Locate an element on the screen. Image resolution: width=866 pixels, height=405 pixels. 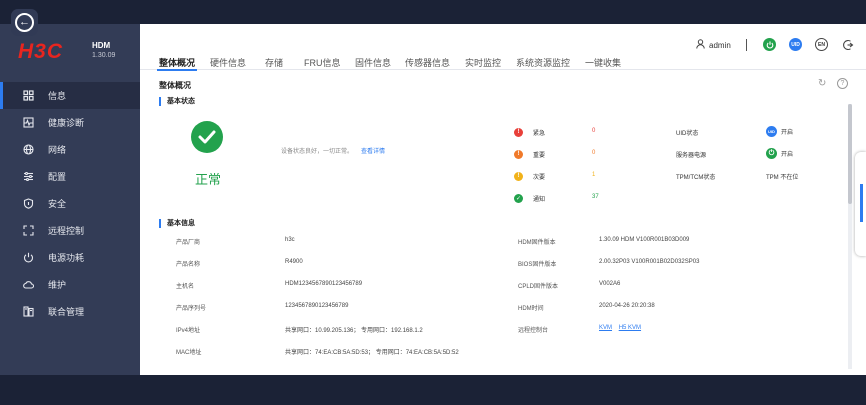
logo: H3C HDM 1.30.09 is located at coordinates (66, 52).